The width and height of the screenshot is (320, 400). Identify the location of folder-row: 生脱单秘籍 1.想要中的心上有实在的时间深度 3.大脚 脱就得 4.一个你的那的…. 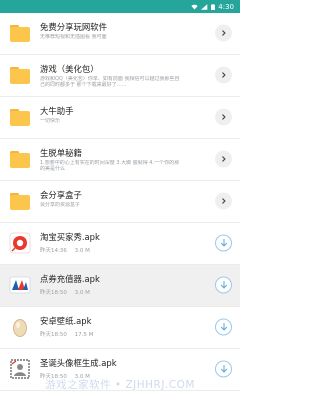
(120, 160).